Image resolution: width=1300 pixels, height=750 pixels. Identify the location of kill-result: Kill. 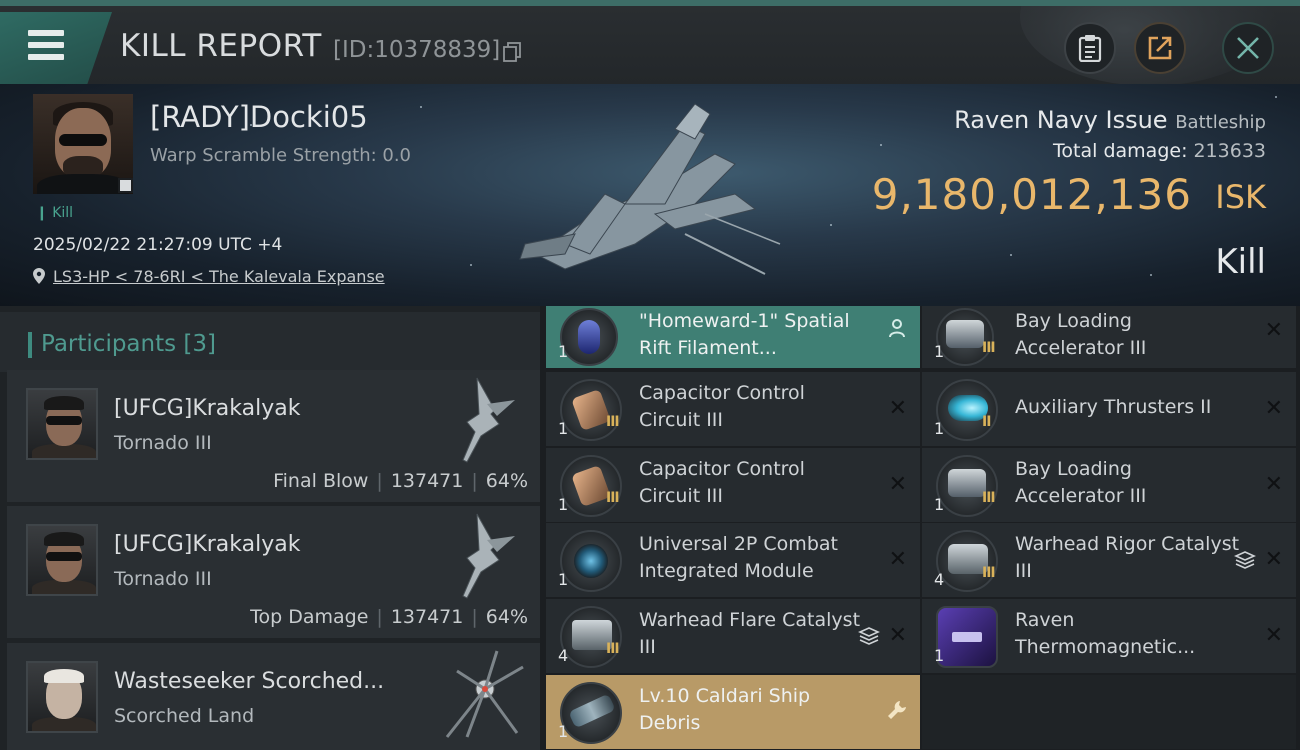
(1240, 262).